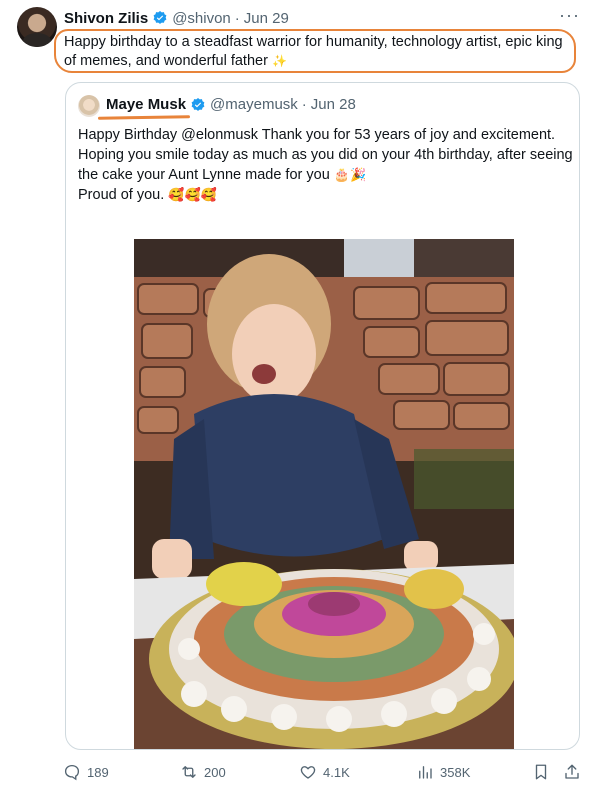 The image size is (596, 789). What do you see at coordinates (333, 104) in the screenshot?
I see `quoted-post-date: Jun 28` at bounding box center [333, 104].